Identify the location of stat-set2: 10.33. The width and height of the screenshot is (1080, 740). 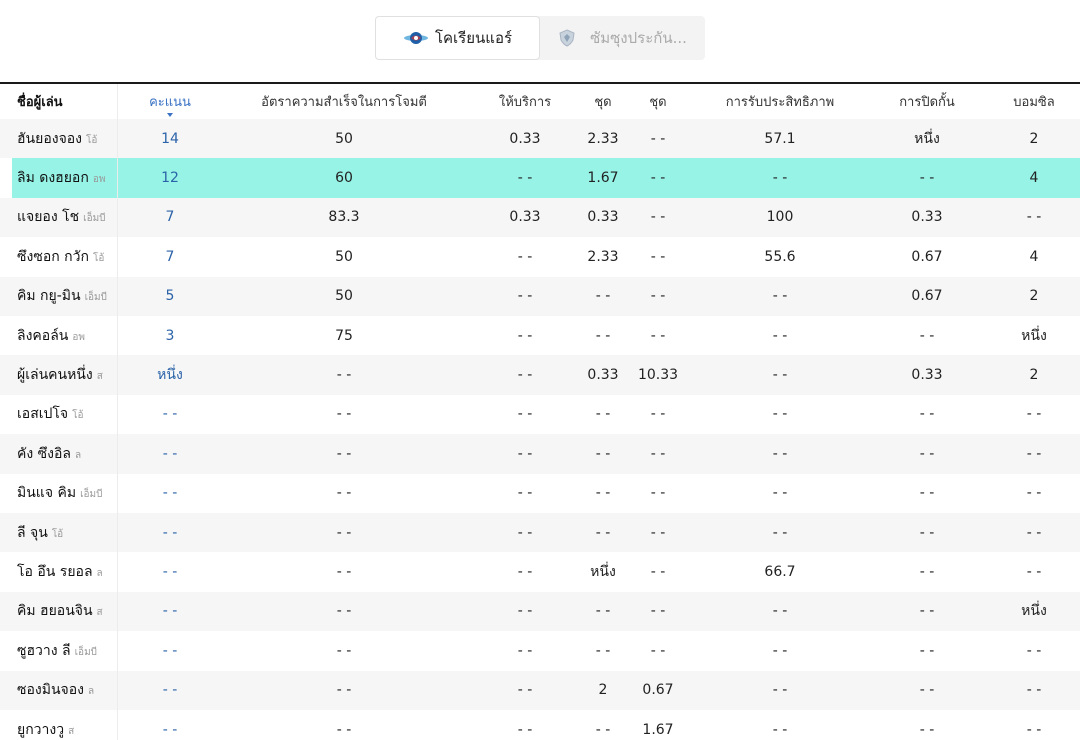
(658, 375).